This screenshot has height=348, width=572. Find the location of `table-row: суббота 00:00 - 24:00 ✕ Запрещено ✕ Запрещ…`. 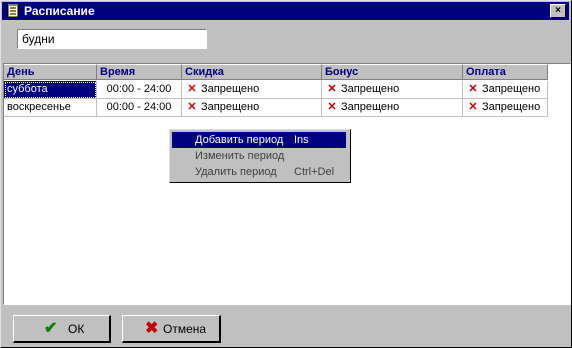

table-row: суббота 00:00 - 24:00 ✕ Запрещено ✕ Запрещ… is located at coordinates (276, 90).